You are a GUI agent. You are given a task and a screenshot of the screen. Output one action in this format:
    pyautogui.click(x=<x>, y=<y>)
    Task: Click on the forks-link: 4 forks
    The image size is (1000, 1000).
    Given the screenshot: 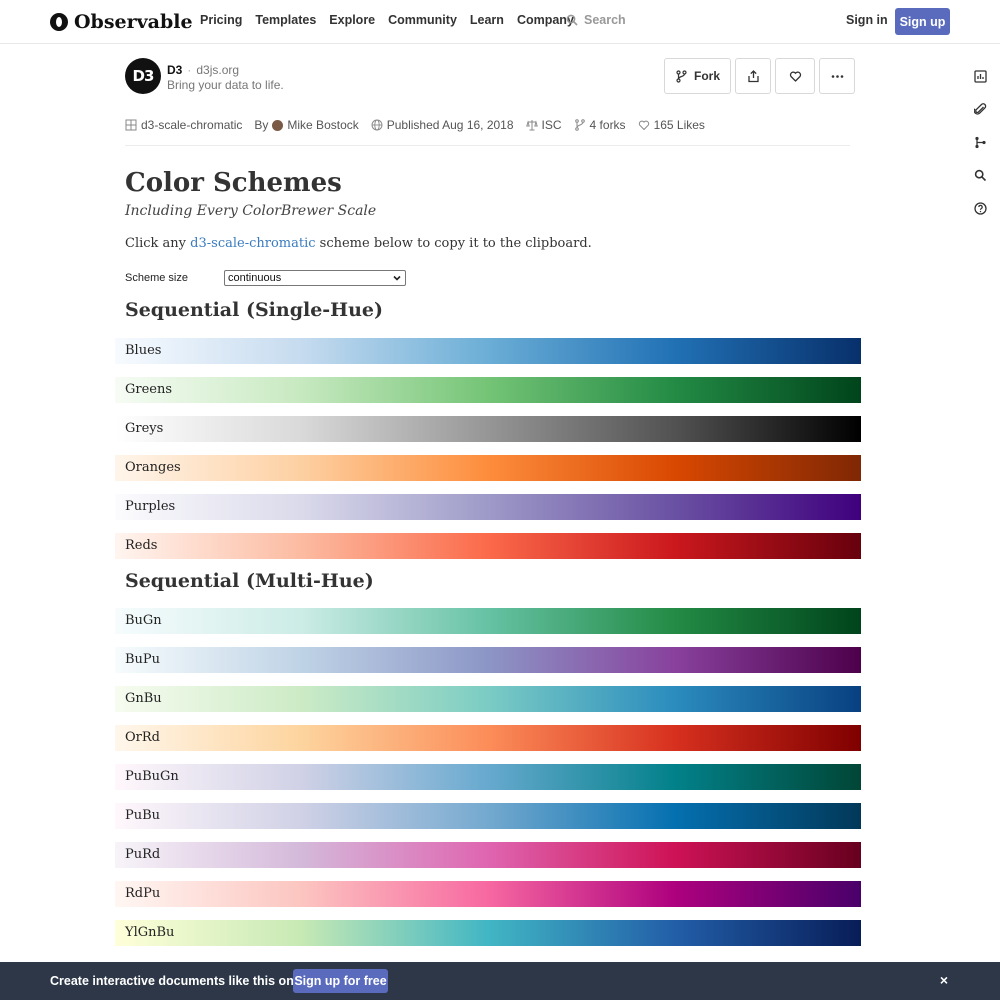 What is the action you would take?
    pyautogui.click(x=600, y=125)
    